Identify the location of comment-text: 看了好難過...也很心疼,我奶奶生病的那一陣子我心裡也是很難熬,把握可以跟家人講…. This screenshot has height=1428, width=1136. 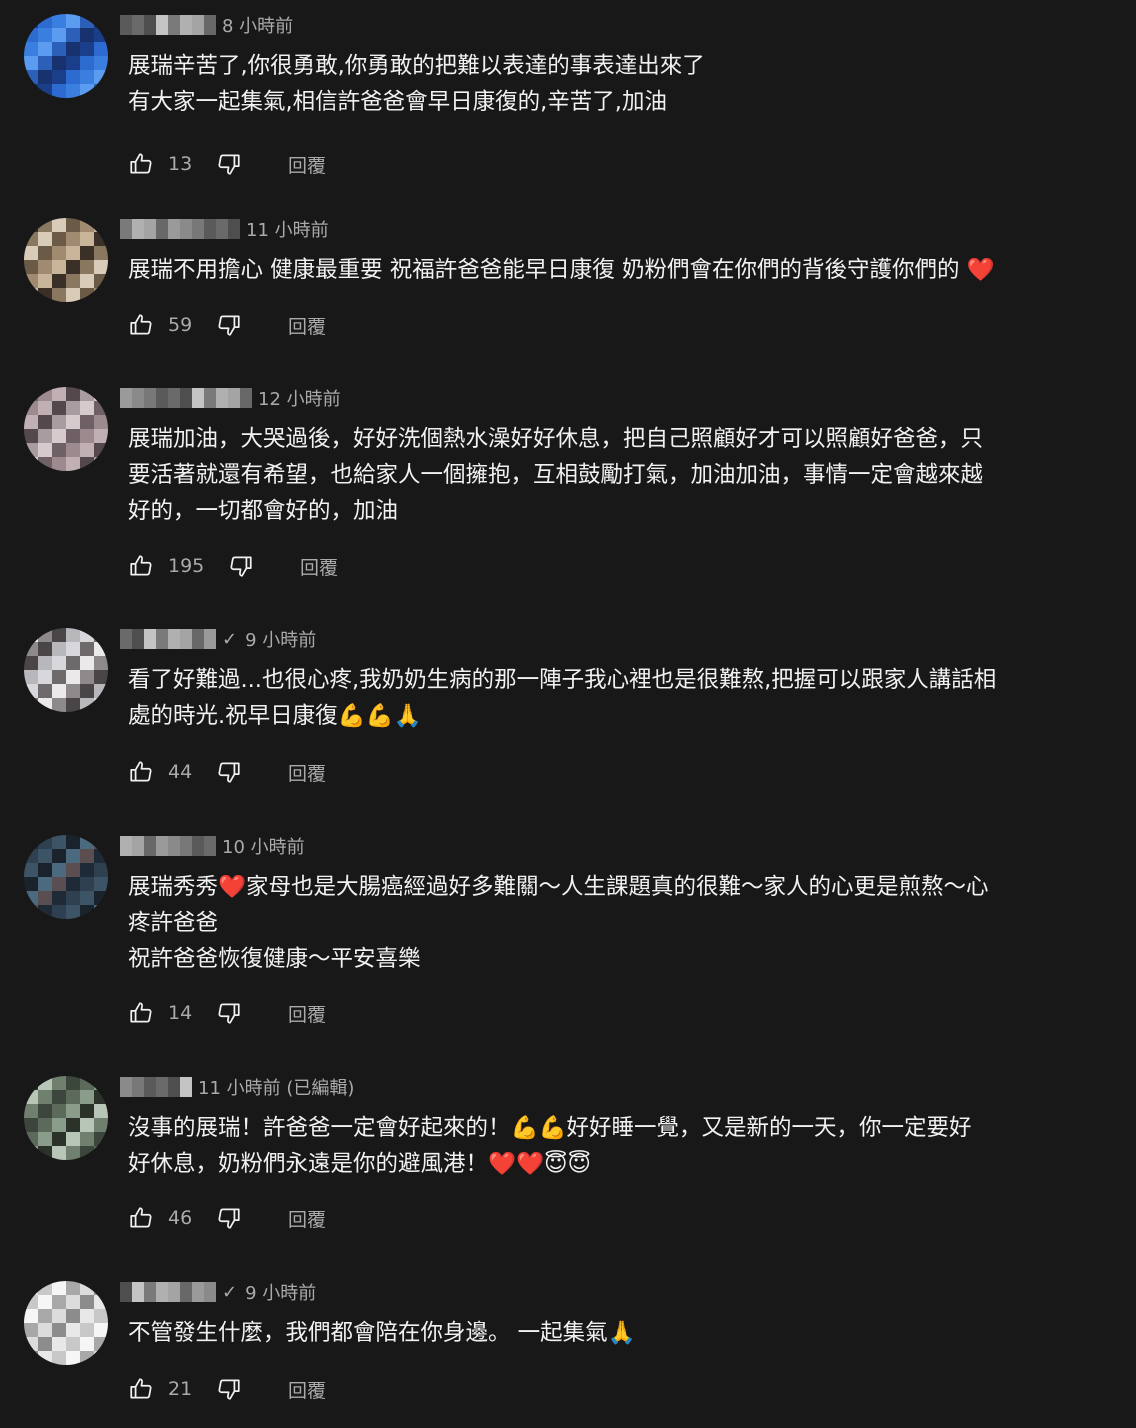
(562, 698).